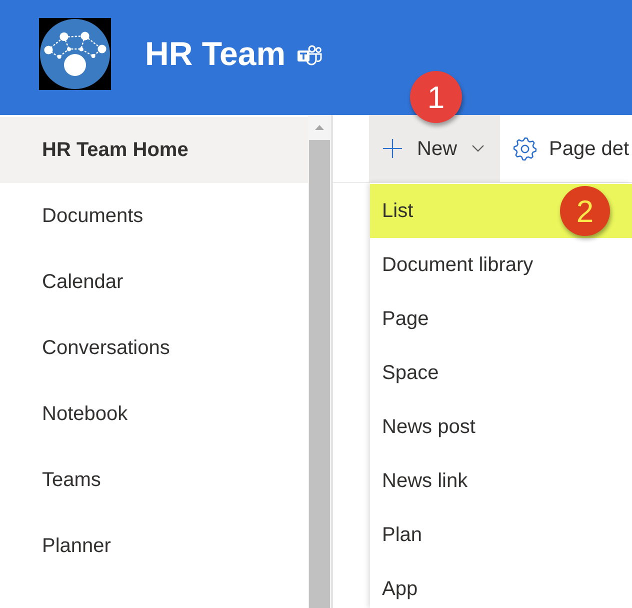 This screenshot has width=632, height=608. I want to click on nav-link: Planner, so click(154, 546).